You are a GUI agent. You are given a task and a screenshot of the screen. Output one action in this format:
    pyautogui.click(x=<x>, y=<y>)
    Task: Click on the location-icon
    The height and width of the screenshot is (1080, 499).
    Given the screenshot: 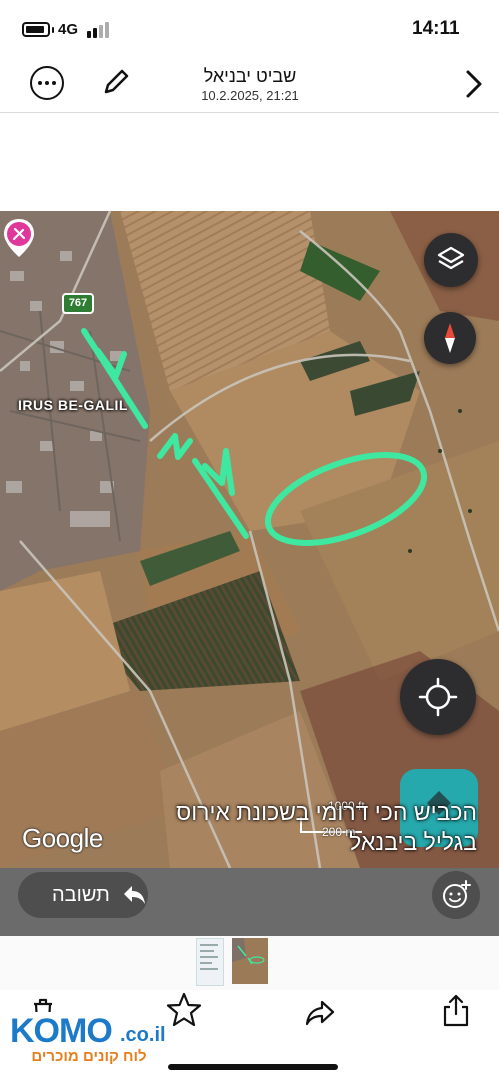 What is the action you would take?
    pyautogui.click(x=438, y=697)
    